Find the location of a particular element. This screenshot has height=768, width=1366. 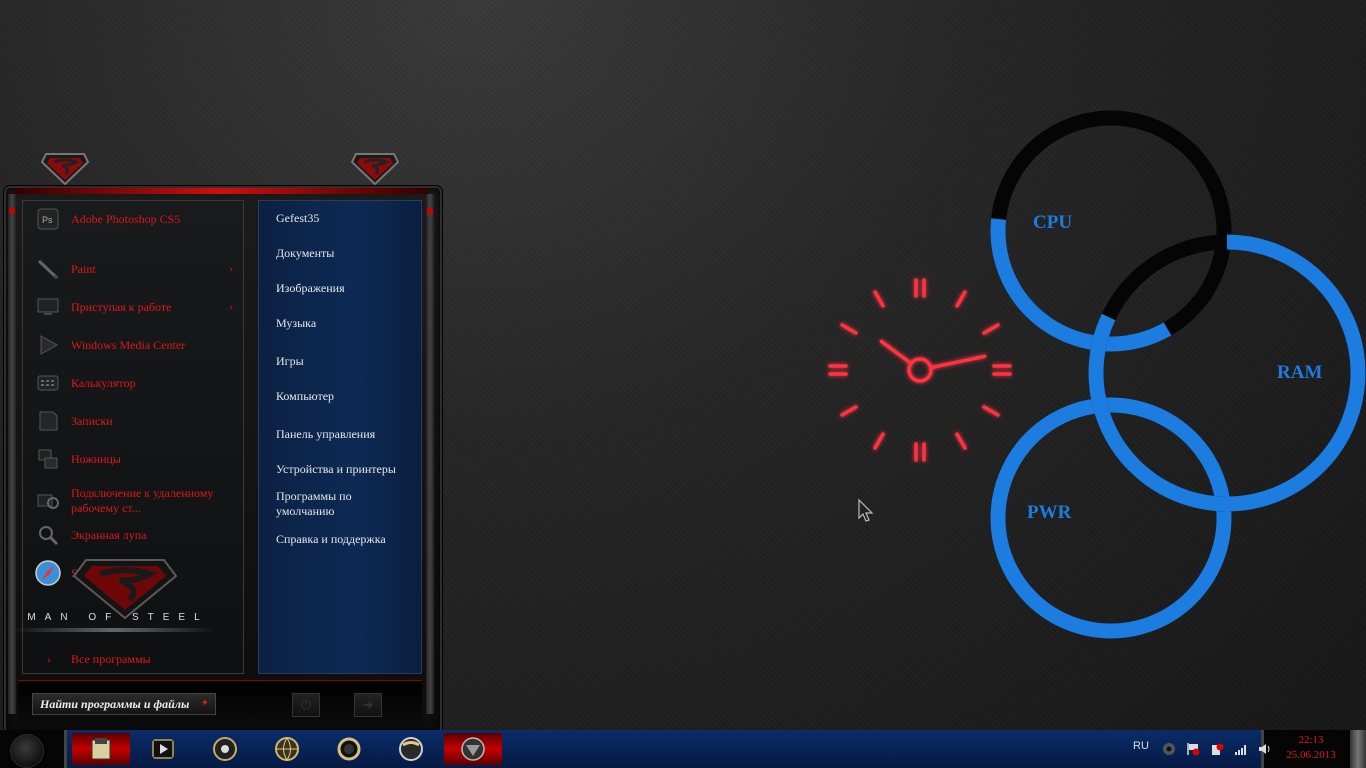

media-player-icon is located at coordinates (163, 749).